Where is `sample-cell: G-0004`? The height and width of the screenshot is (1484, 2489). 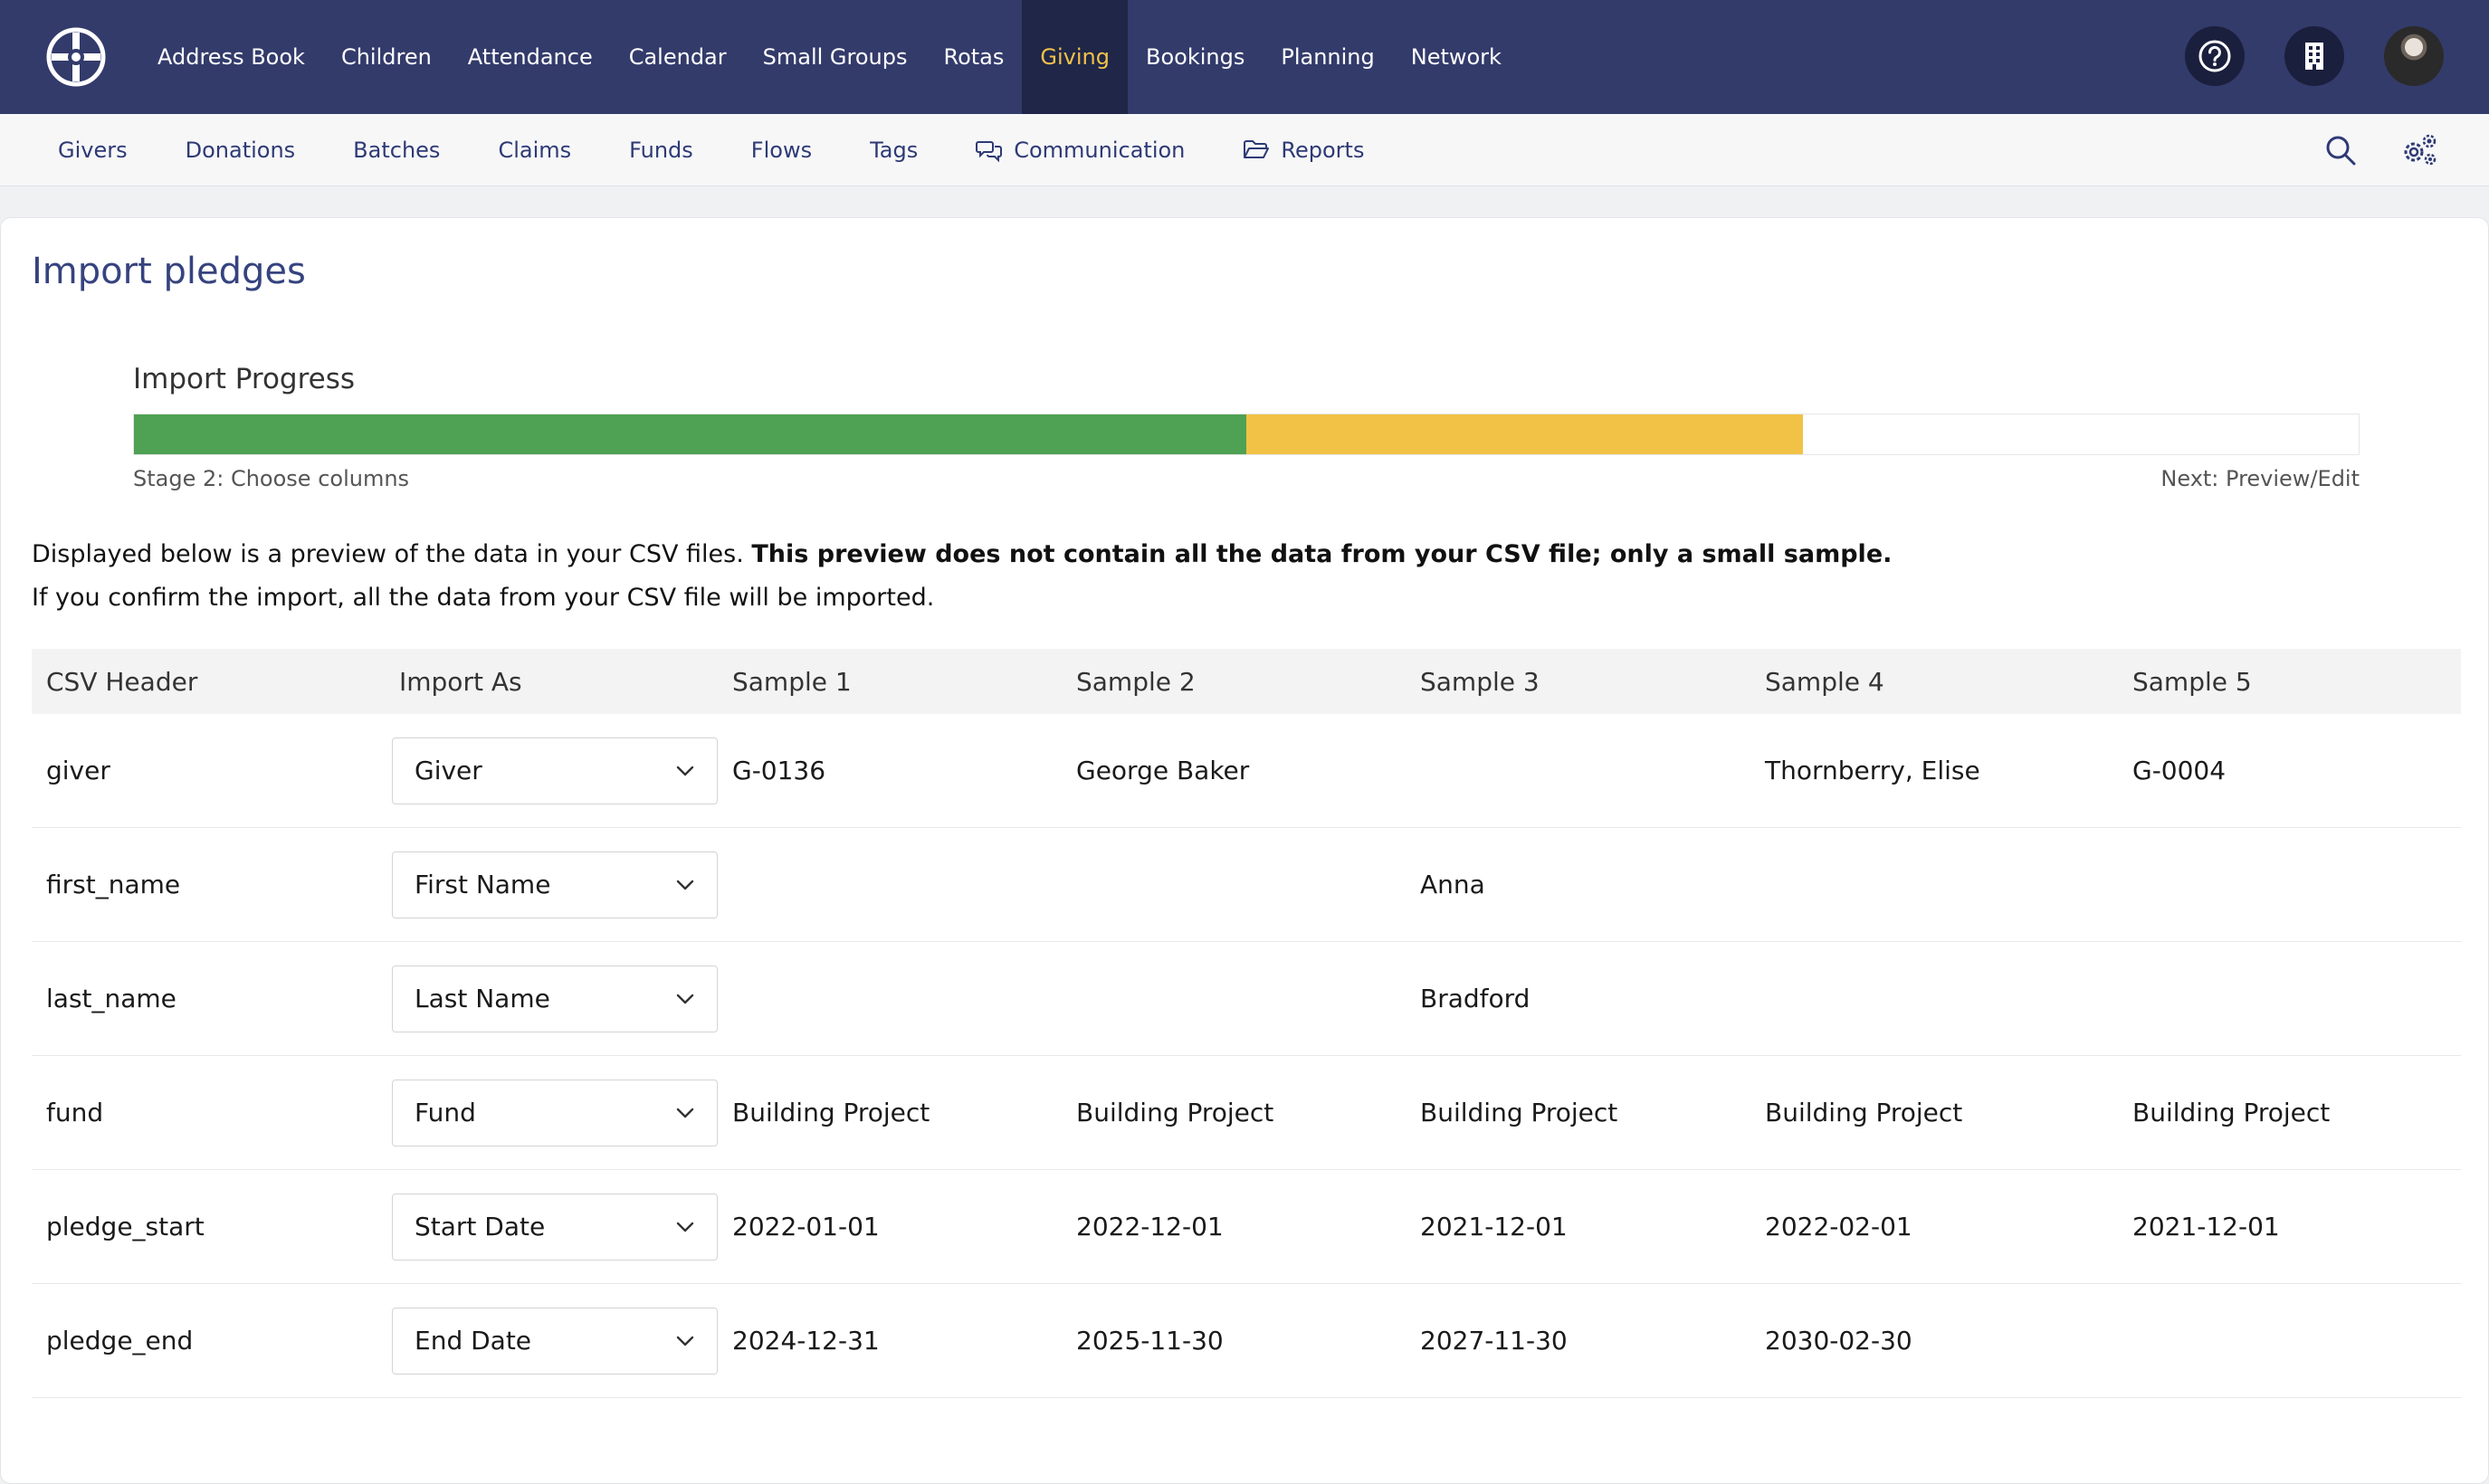
sample-cell: G-0004 is located at coordinates (2179, 770).